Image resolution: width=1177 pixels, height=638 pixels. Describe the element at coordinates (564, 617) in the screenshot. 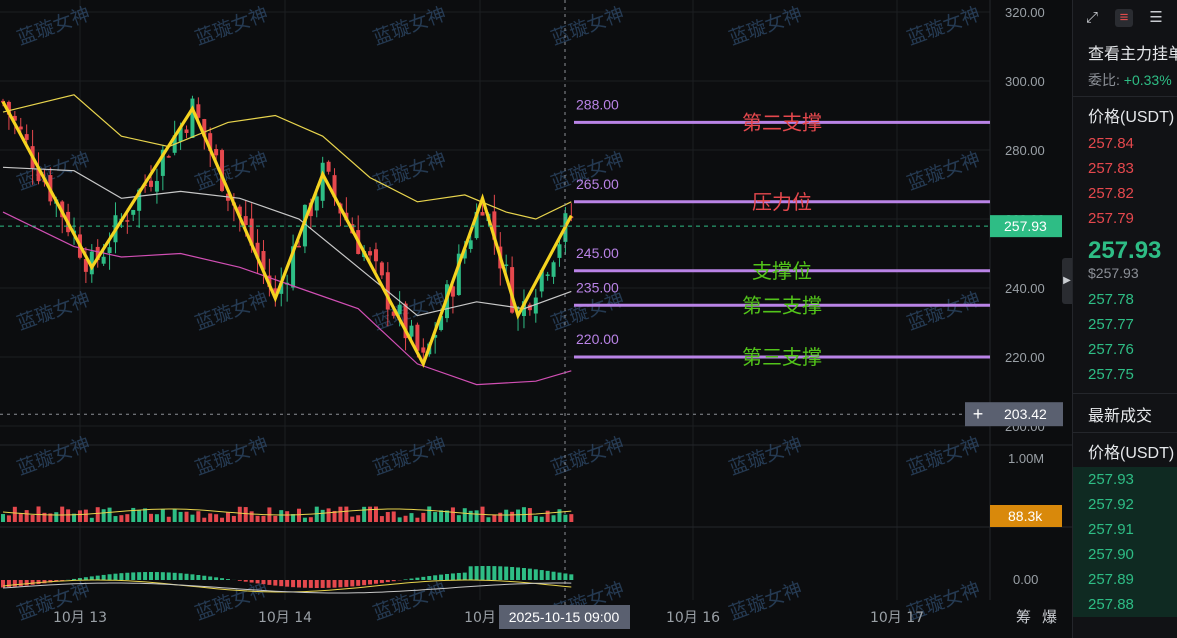

I see `crosshair-time-label: 2025-10-15 09:00` at that location.